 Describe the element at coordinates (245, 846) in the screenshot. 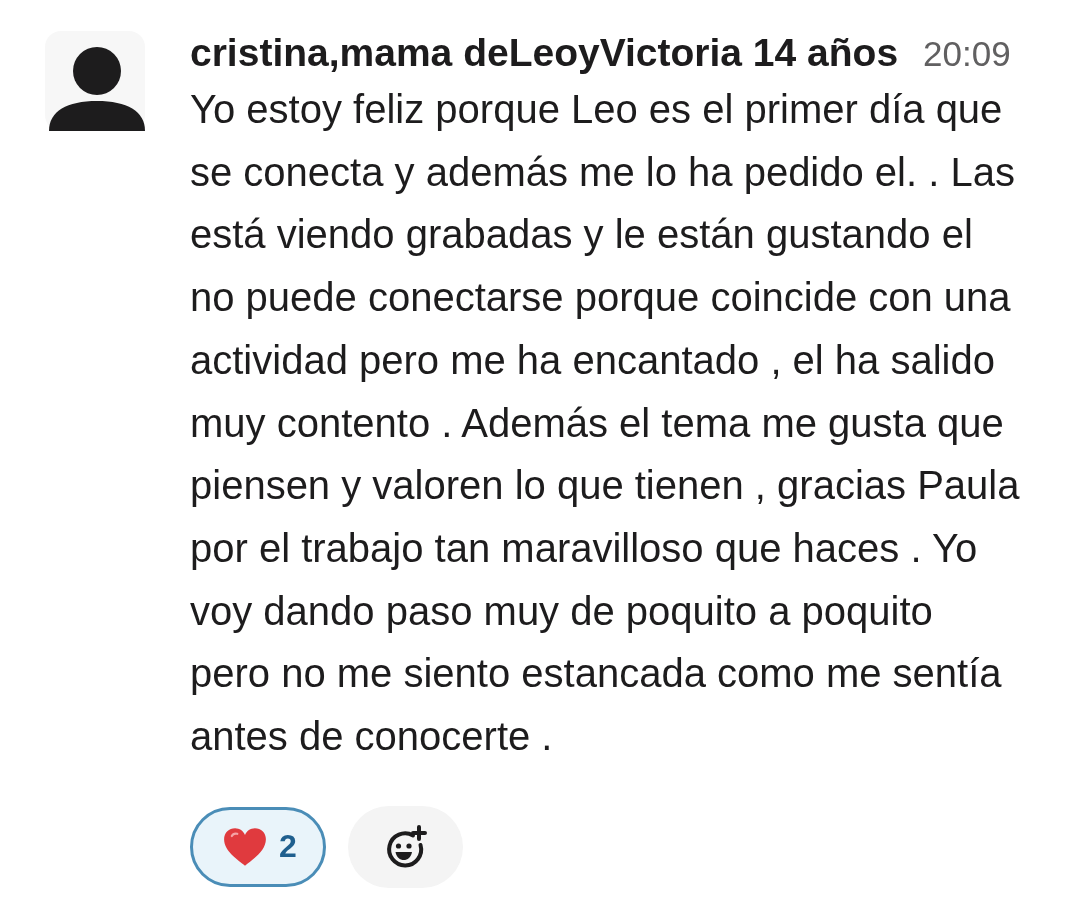

I see `heart-icon` at that location.